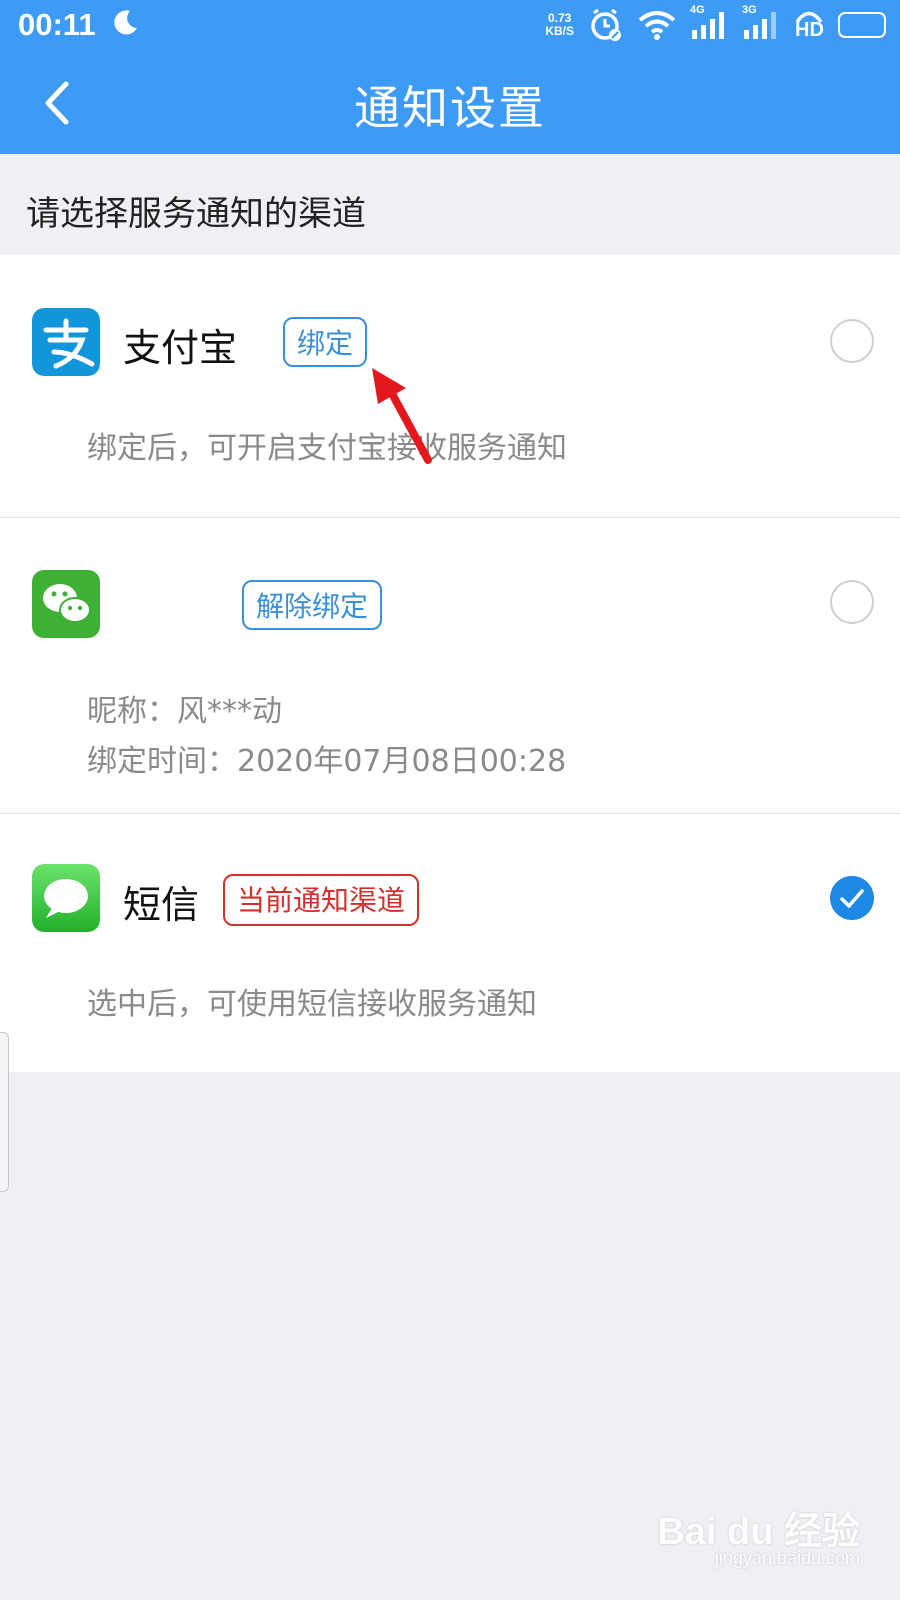 The width and height of the screenshot is (900, 1600). What do you see at coordinates (325, 342) in the screenshot?
I see `bind-button: 绑定` at bounding box center [325, 342].